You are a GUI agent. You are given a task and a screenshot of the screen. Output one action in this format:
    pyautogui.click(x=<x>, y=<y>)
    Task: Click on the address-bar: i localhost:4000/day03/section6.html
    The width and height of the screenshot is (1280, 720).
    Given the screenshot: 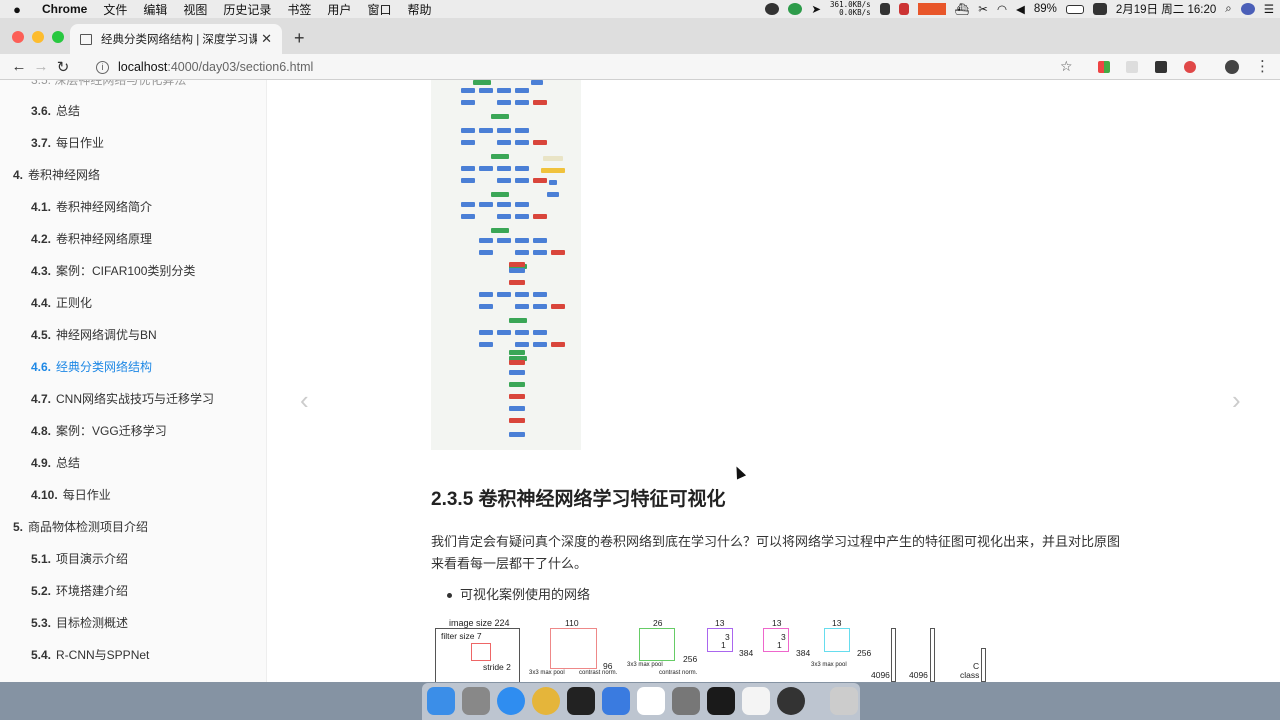 What is the action you would take?
    pyautogui.click(x=591, y=67)
    